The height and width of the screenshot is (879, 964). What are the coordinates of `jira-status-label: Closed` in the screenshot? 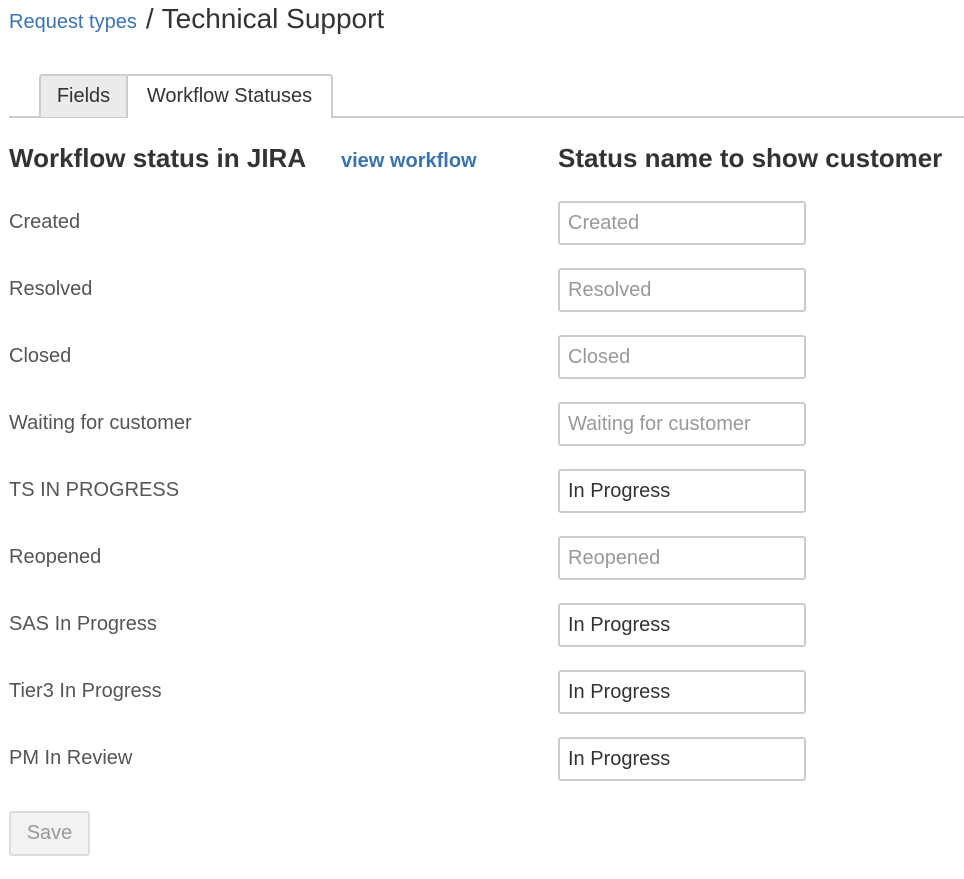 It's located at (40, 356).